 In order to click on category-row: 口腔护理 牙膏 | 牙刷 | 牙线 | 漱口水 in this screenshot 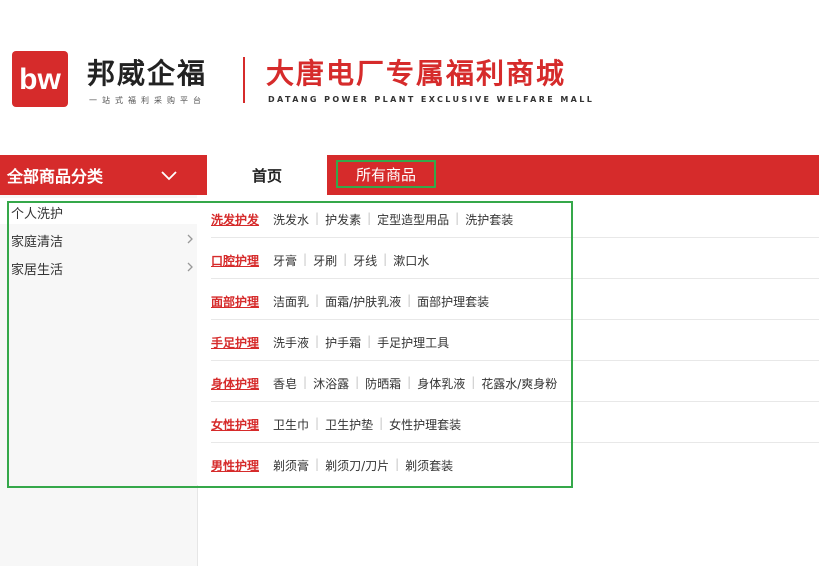, I will do `click(515, 258)`.